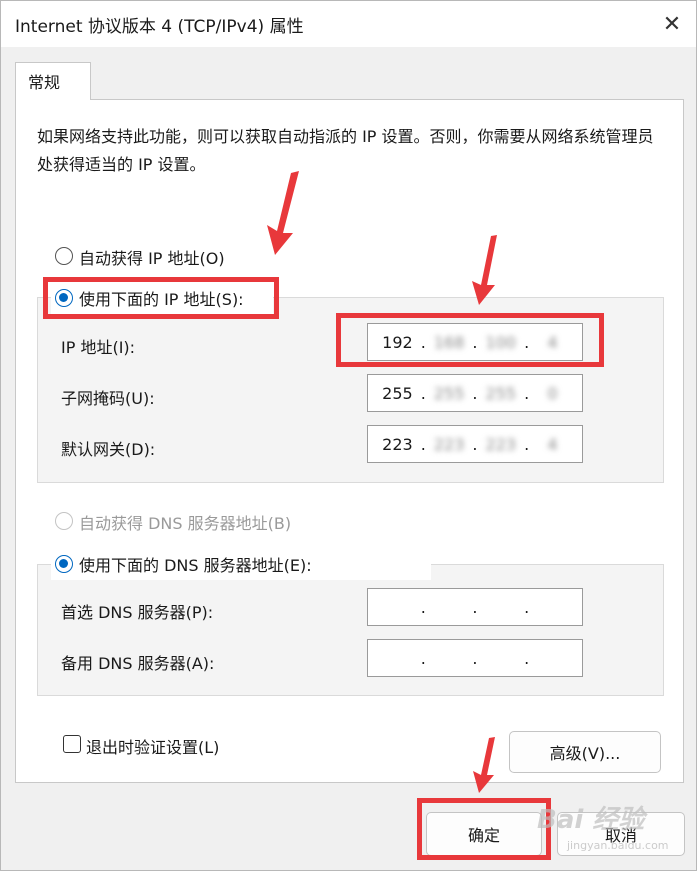  Describe the element at coordinates (475, 393) in the screenshot. I see `subnet-mask-input: 255. 255. 255. 0` at that location.